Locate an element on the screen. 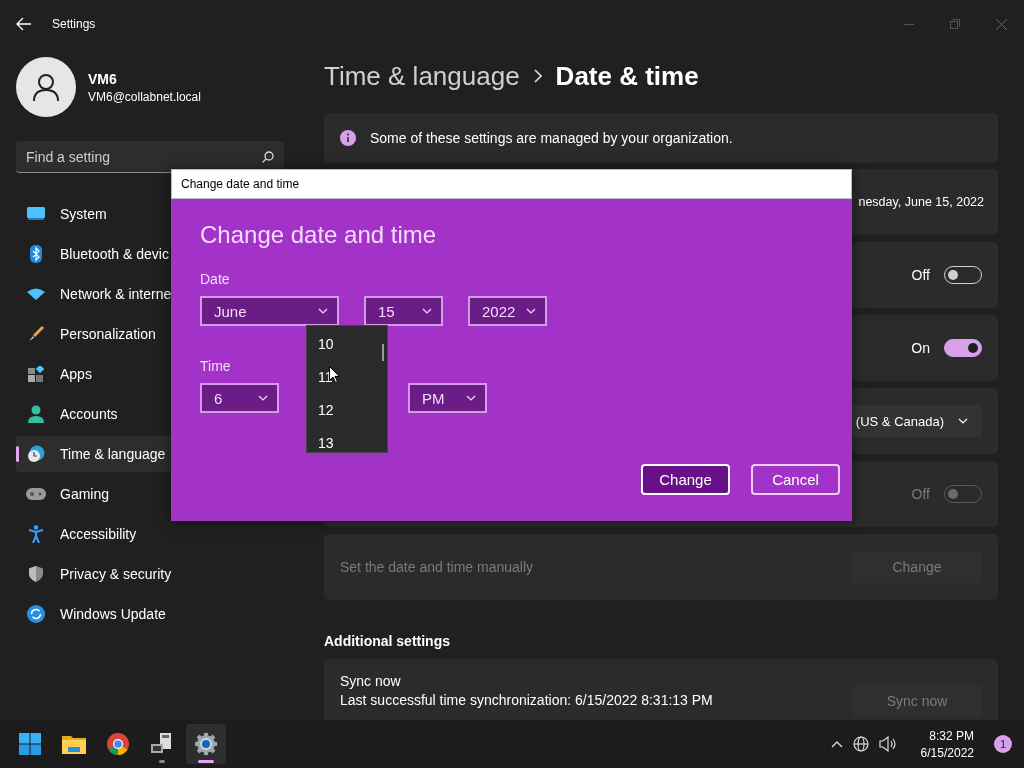  date-dropdown: 15 is located at coordinates (403, 311).